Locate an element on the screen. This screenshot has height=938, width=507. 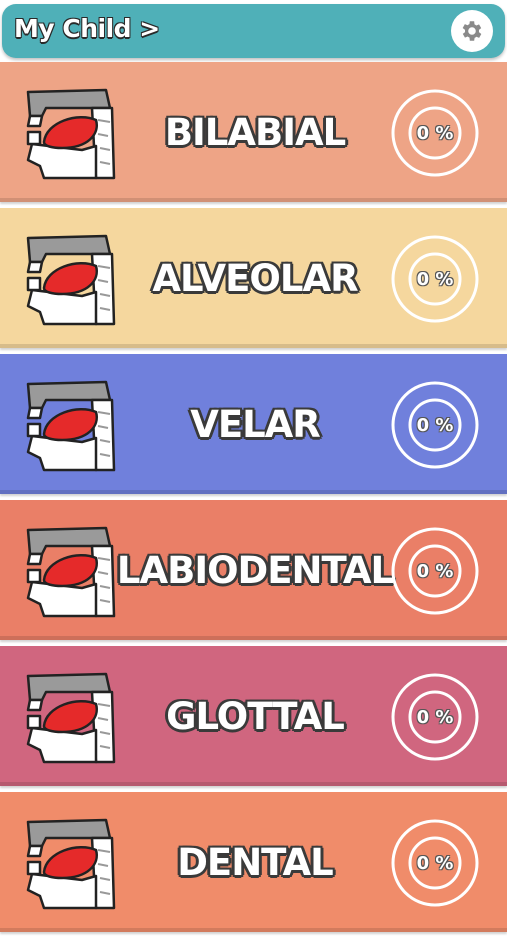
category-card-dental: DENTAL 0 % is located at coordinates (253, 862).